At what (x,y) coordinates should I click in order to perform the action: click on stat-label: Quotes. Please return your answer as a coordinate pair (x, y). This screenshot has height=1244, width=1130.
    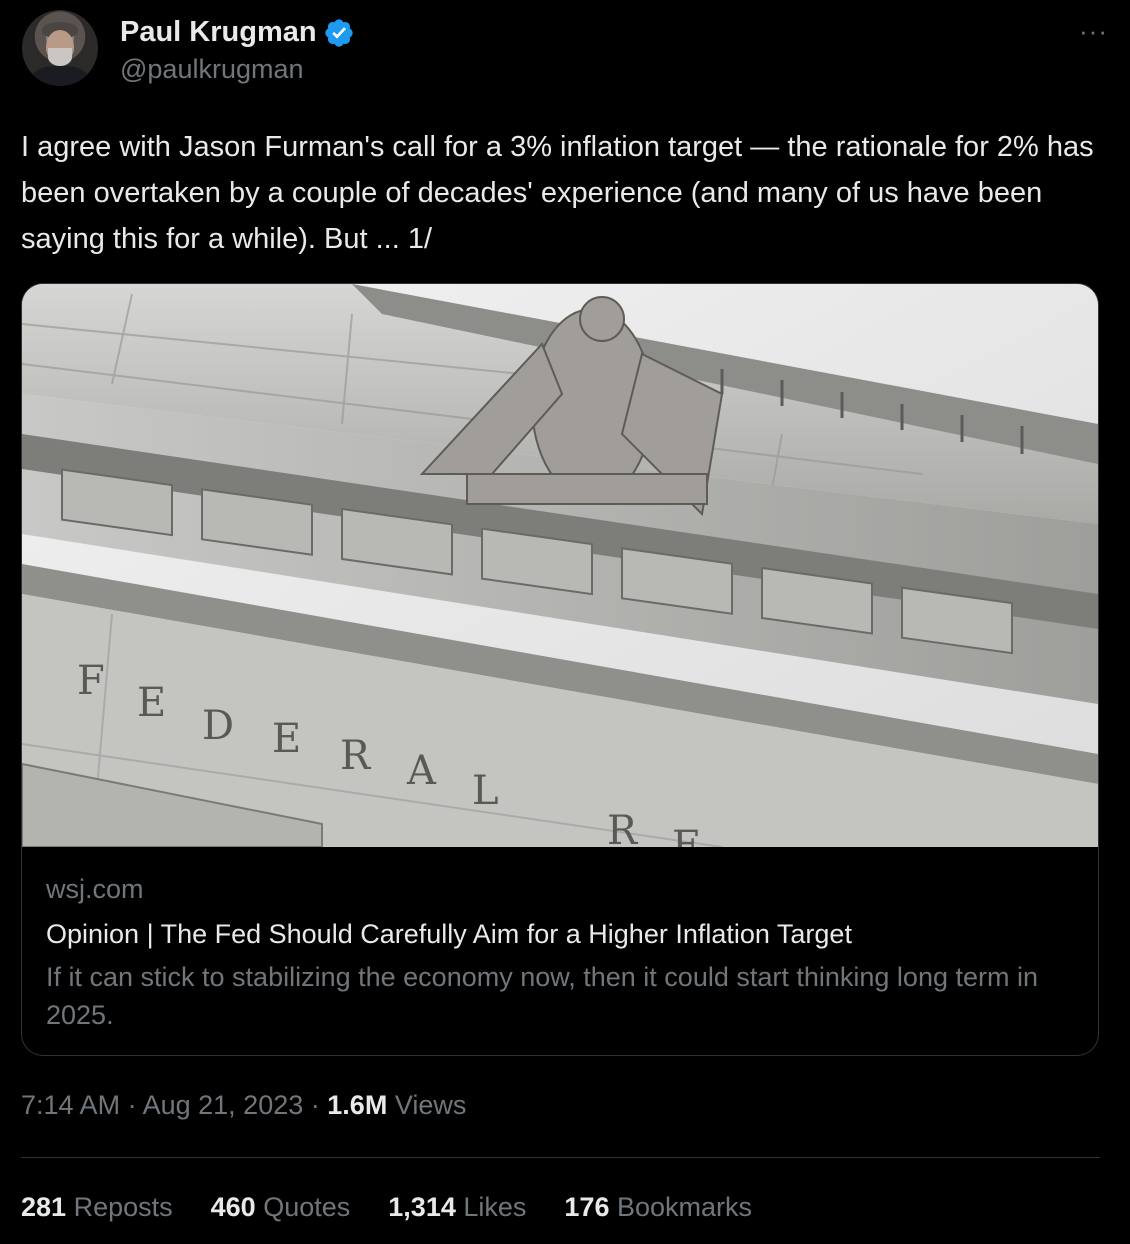
    Looking at the image, I should click on (307, 1207).